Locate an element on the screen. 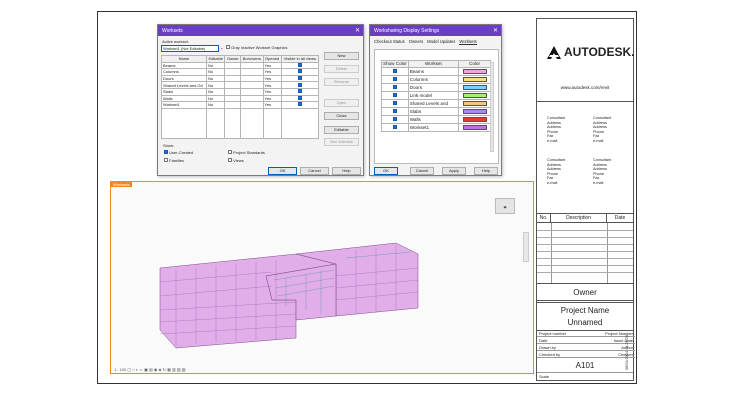 Image resolution: width=735 pixels, height=405 pixels. rename-button: Rename is located at coordinates (341, 82).